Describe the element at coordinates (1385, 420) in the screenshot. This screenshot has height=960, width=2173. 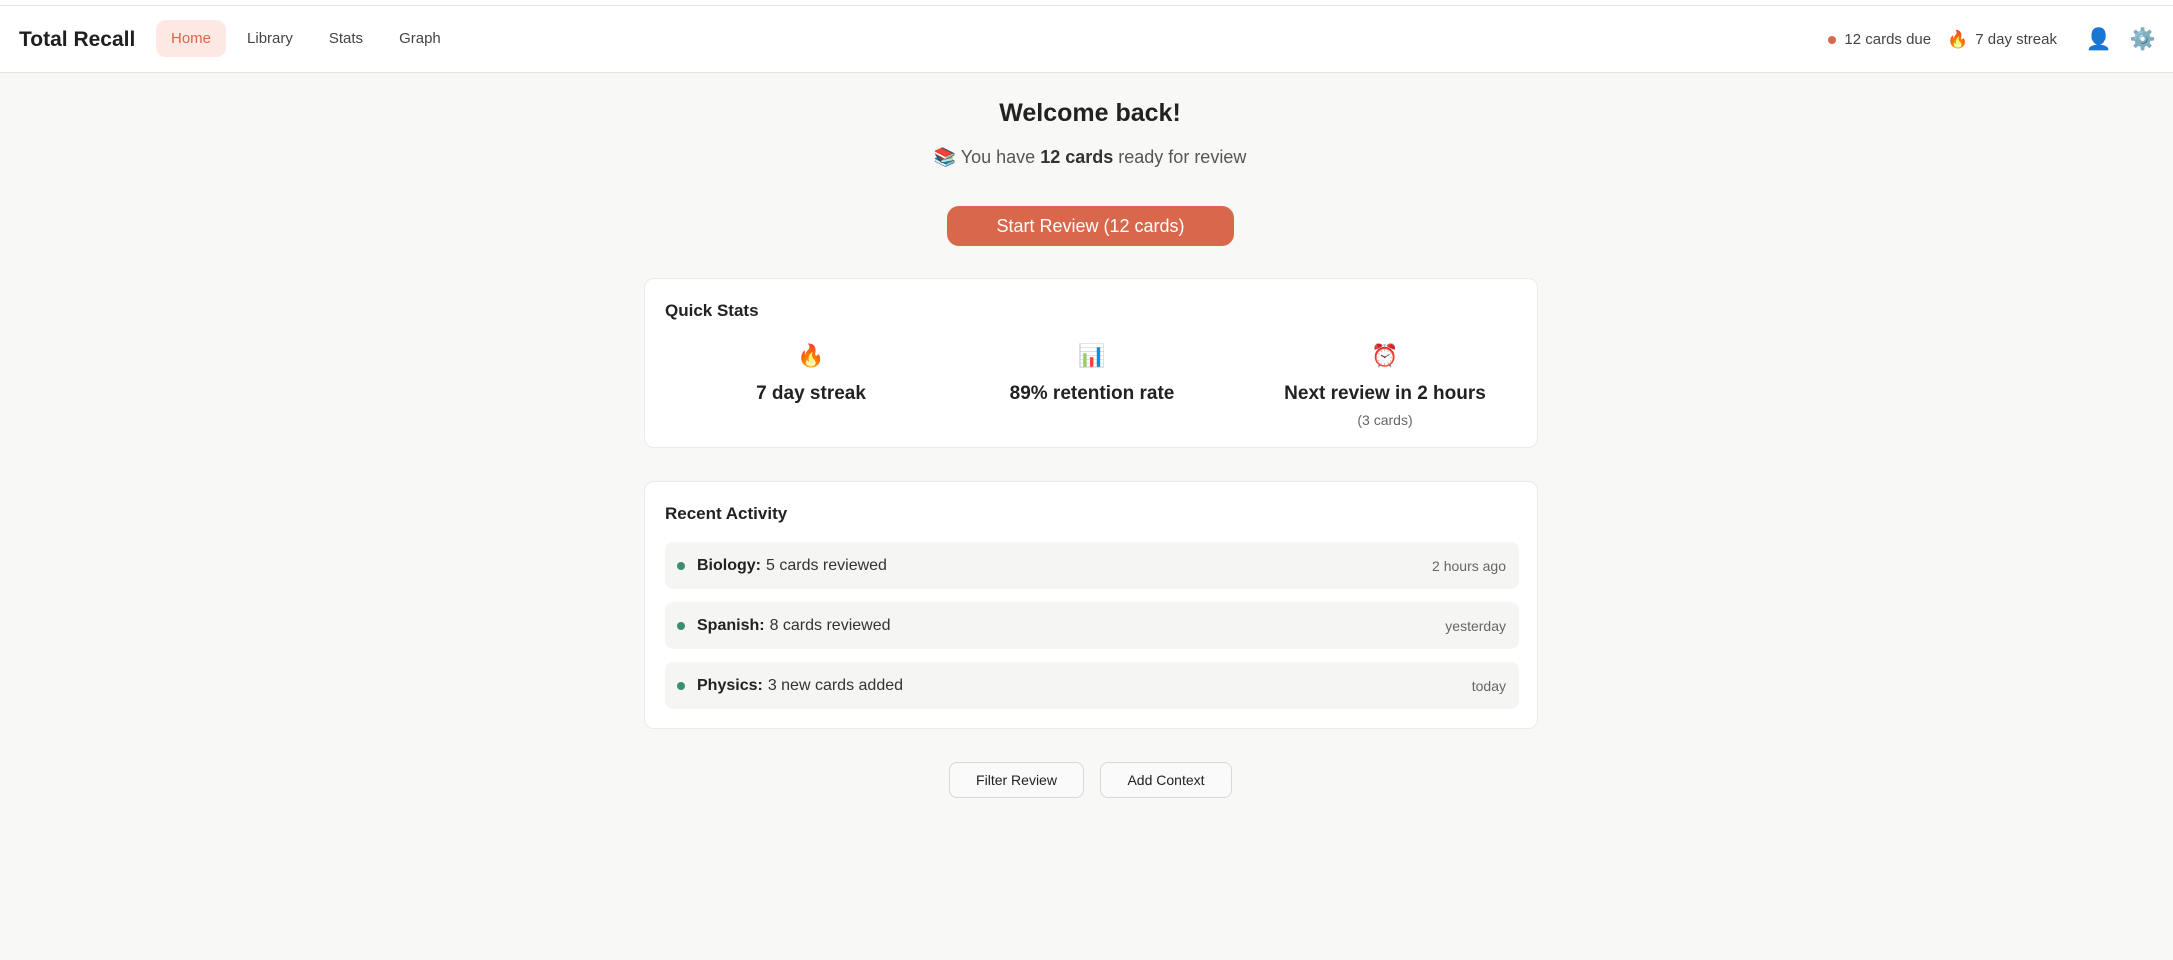
I see `stat-next-review-note: (3 cards)` at that location.